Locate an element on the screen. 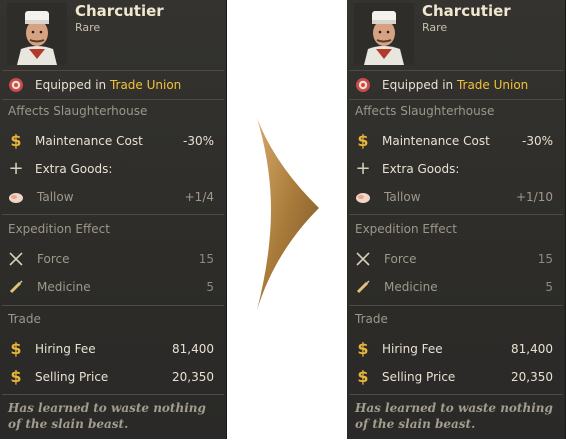 This screenshot has width=566, height=443. tallow-value: +1/10 is located at coordinates (534, 197).